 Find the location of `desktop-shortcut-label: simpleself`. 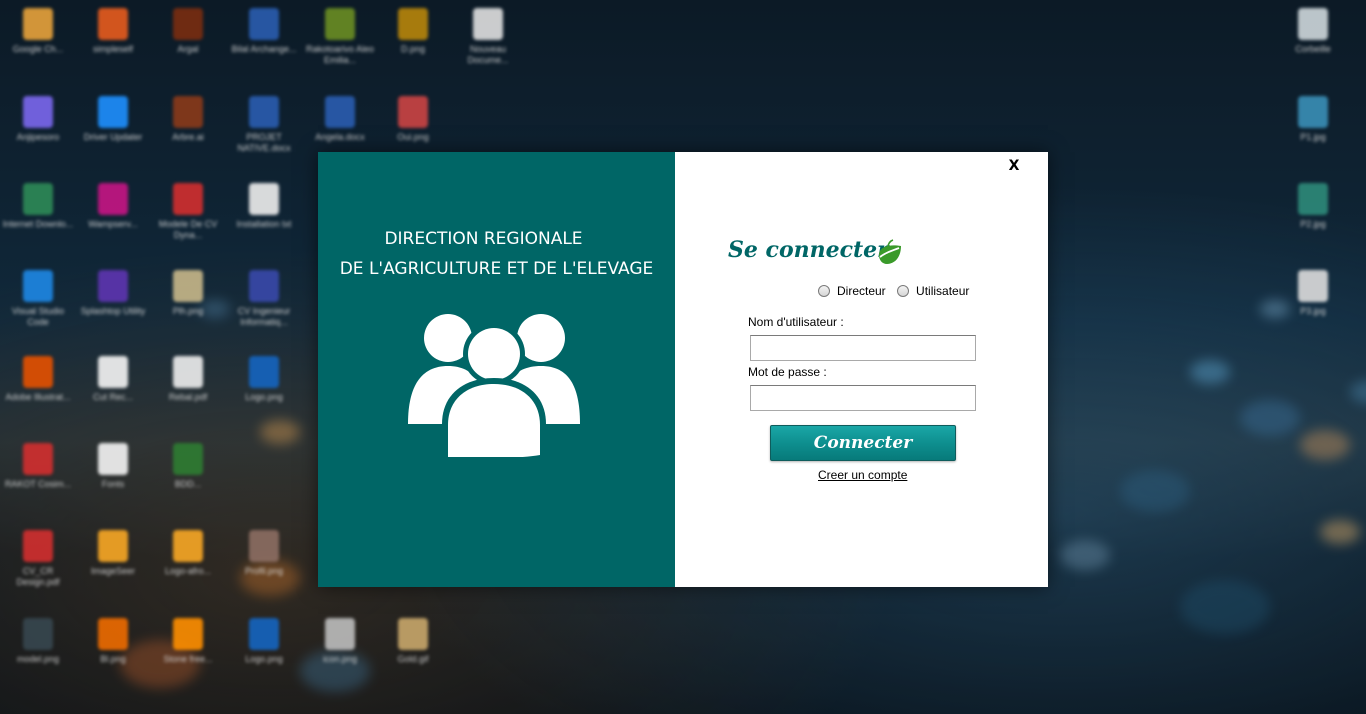

desktop-shortcut-label: simpleself is located at coordinates (112, 49).